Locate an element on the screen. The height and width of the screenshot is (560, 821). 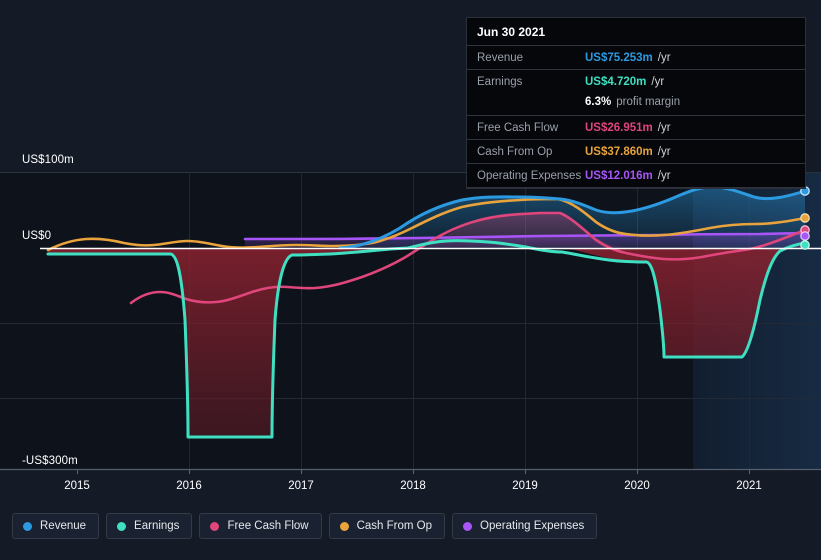
tooltip-row-earnings: Earnings US$4.720m /yr is located at coordinates (636, 81).